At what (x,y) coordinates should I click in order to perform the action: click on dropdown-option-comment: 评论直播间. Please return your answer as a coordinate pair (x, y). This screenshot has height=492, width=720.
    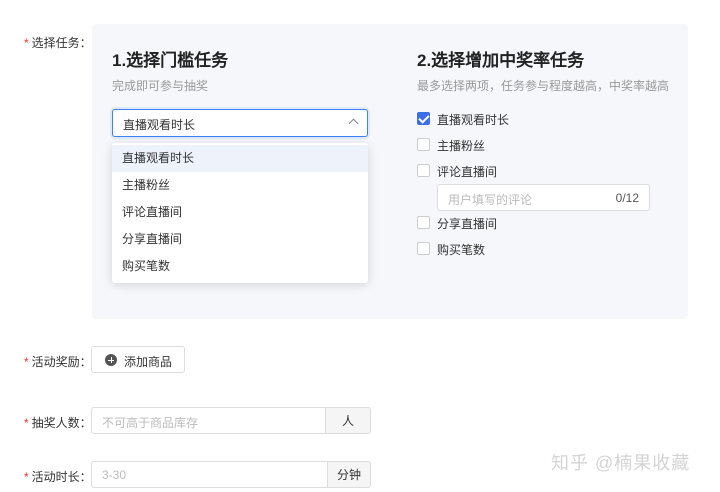
    Looking at the image, I should click on (240, 212).